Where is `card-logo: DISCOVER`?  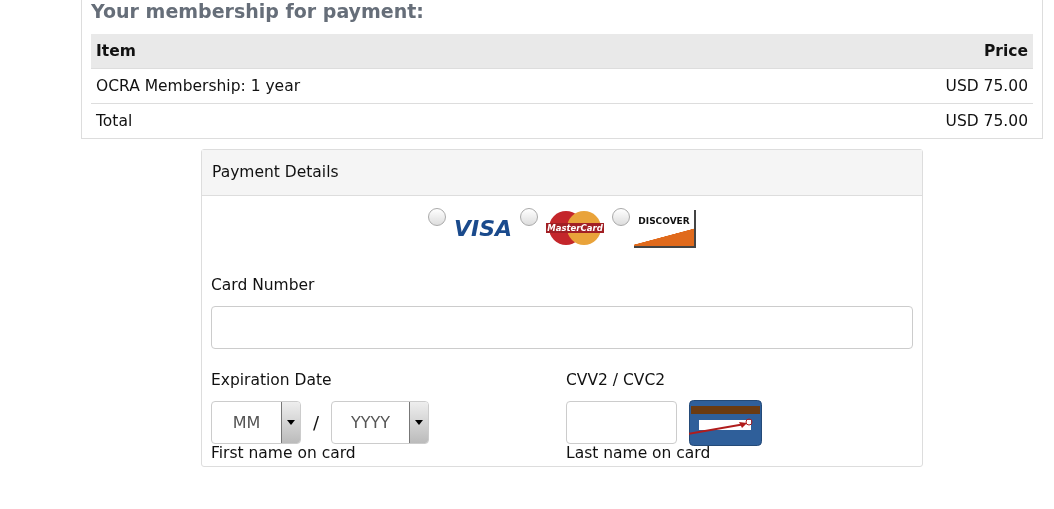
card-logo: DISCOVER is located at coordinates (665, 229).